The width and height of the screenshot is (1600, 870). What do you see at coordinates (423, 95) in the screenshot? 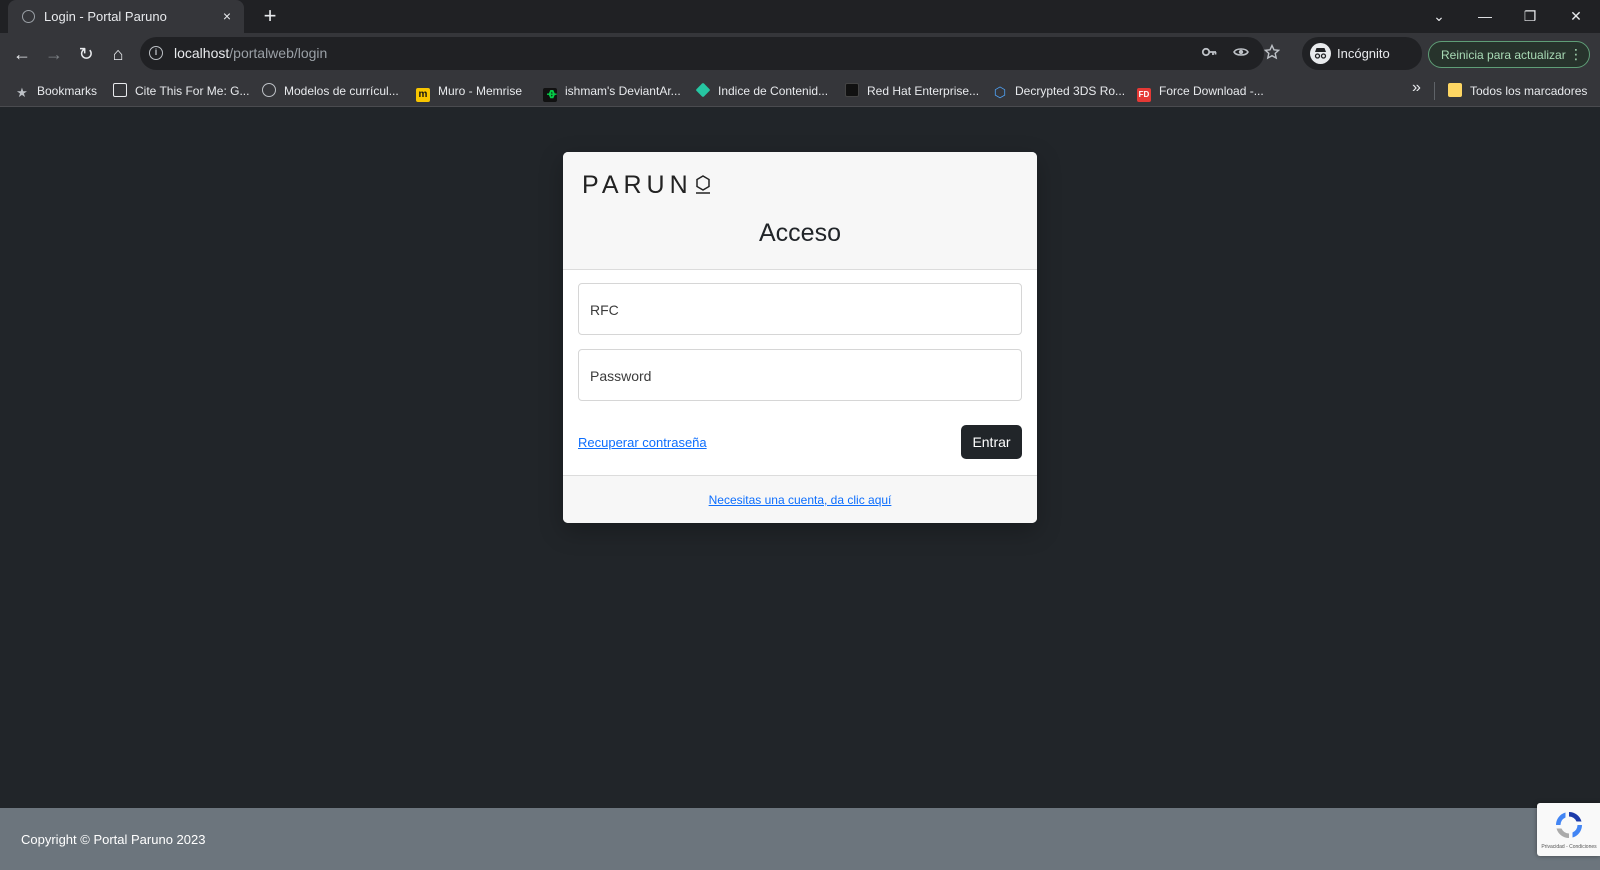
I see `memrise-icon: m` at bounding box center [423, 95].